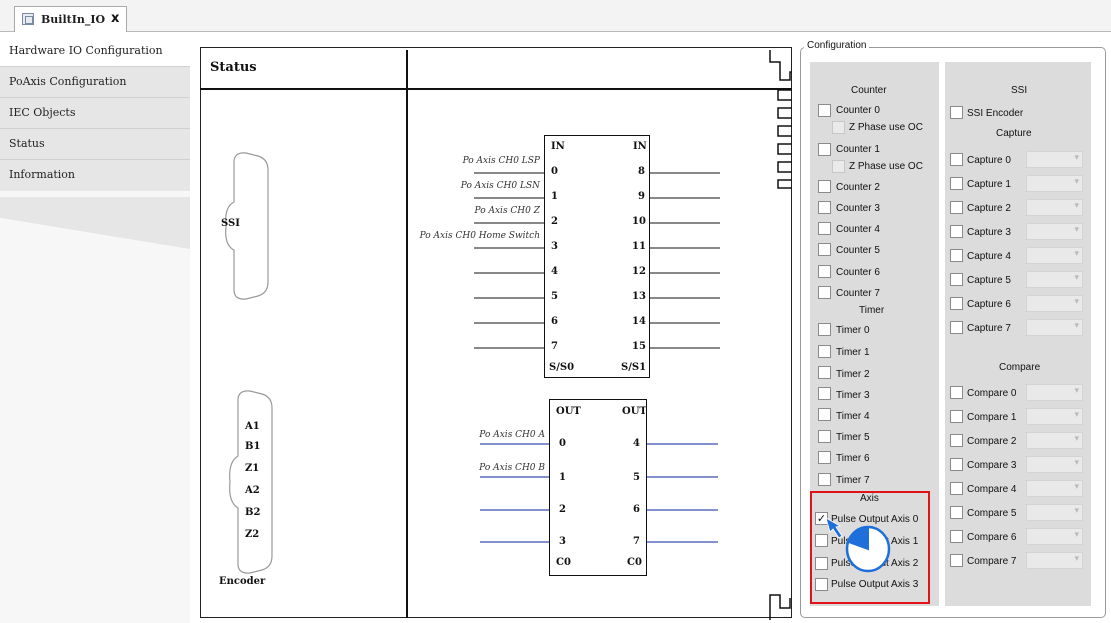 The height and width of the screenshot is (623, 1111). What do you see at coordinates (989, 232) in the screenshot?
I see `capture-label: Capture 3` at bounding box center [989, 232].